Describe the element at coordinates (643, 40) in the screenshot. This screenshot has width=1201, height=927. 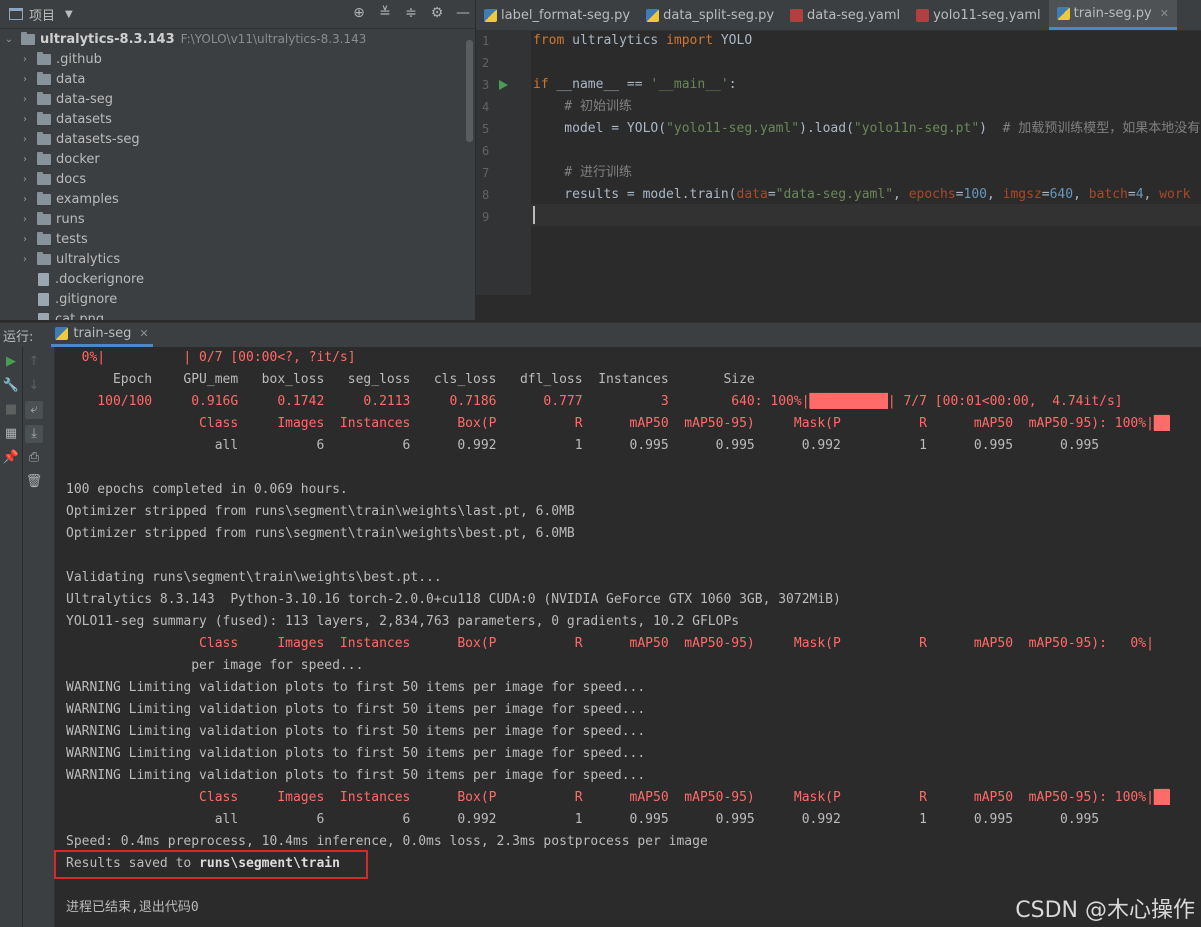
I see `code-line-1: from ultralytics import YOLO` at that location.